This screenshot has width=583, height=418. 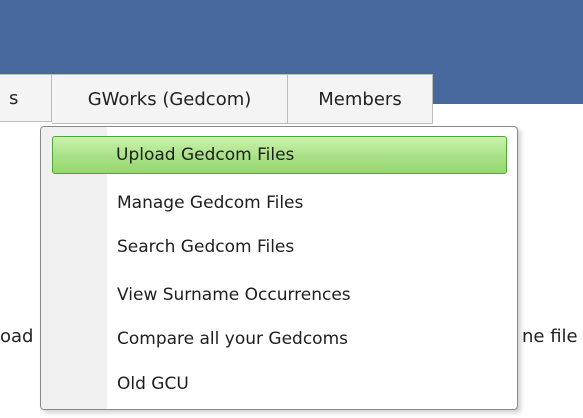 I want to click on menu-item-label: Compare all your Gedcoms, so click(x=233, y=339).